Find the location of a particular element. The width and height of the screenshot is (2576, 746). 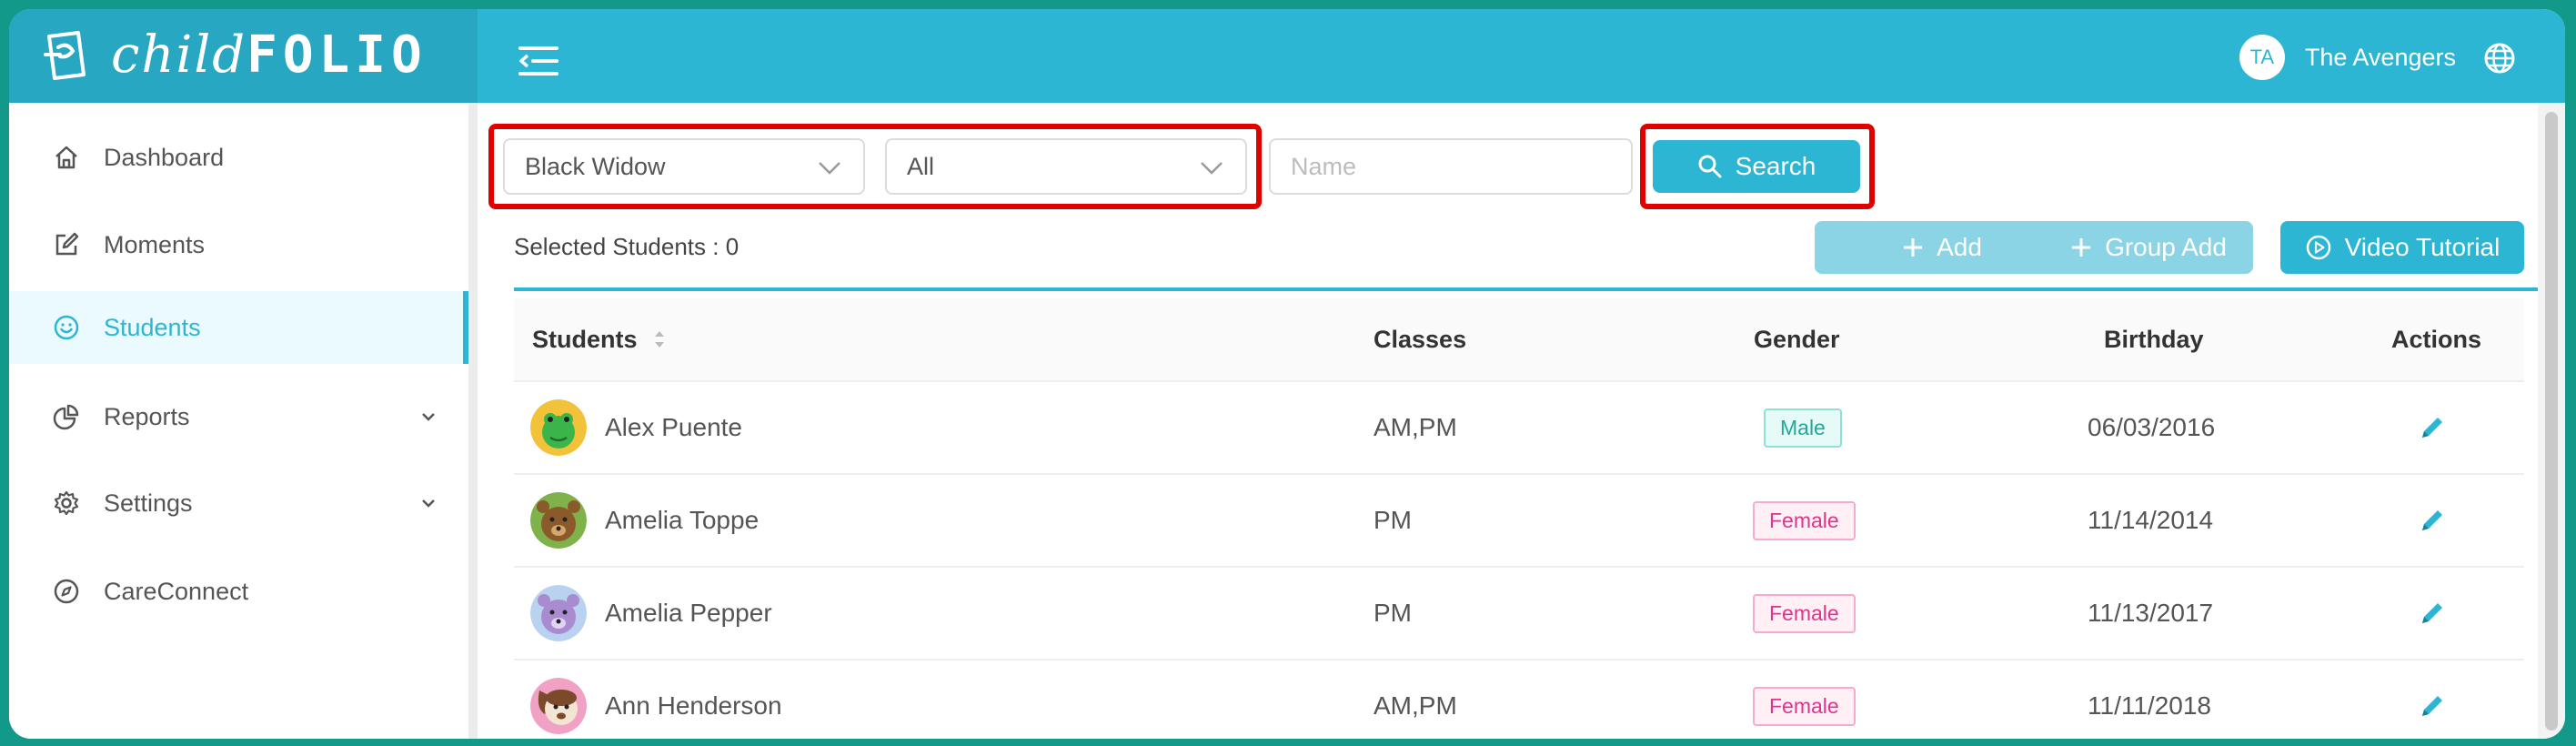

table-row: Amelia Pepper PM Female 11/13/2017 is located at coordinates (1519, 614).